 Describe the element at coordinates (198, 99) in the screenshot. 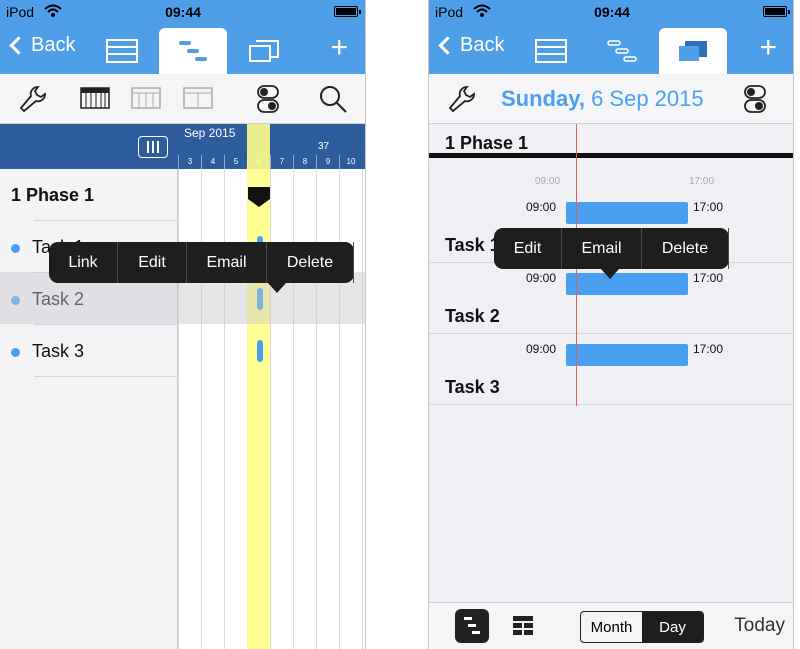

I see `year-grid-icon` at that location.